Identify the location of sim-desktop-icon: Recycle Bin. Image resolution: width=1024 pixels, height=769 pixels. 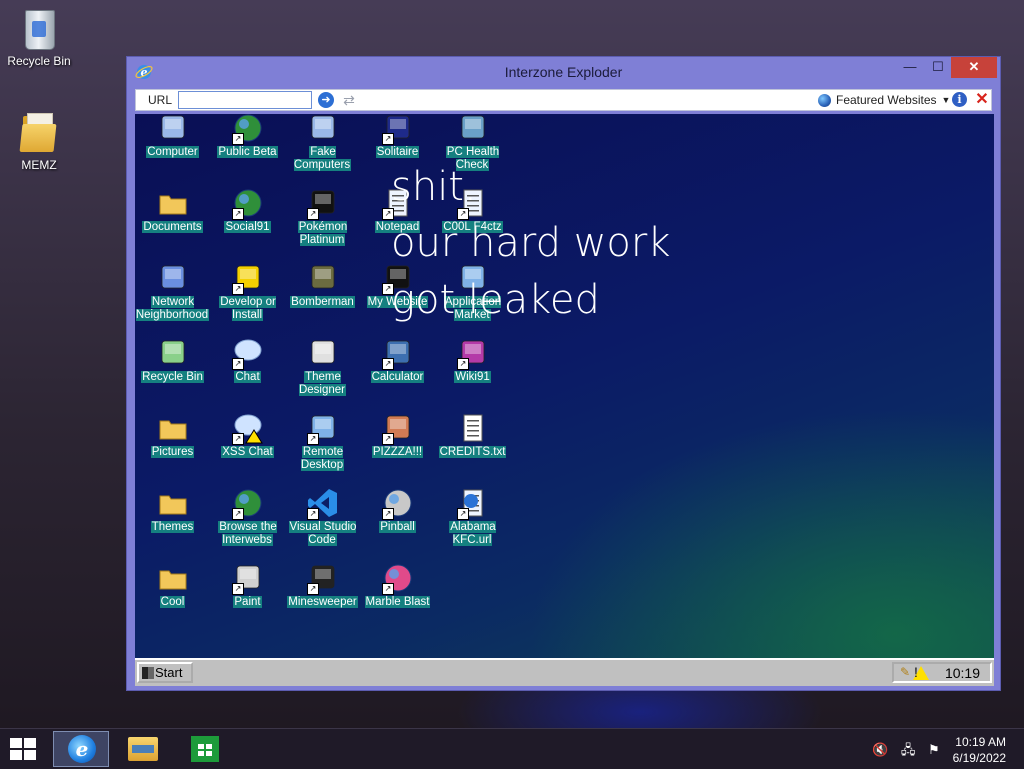
(172, 372).